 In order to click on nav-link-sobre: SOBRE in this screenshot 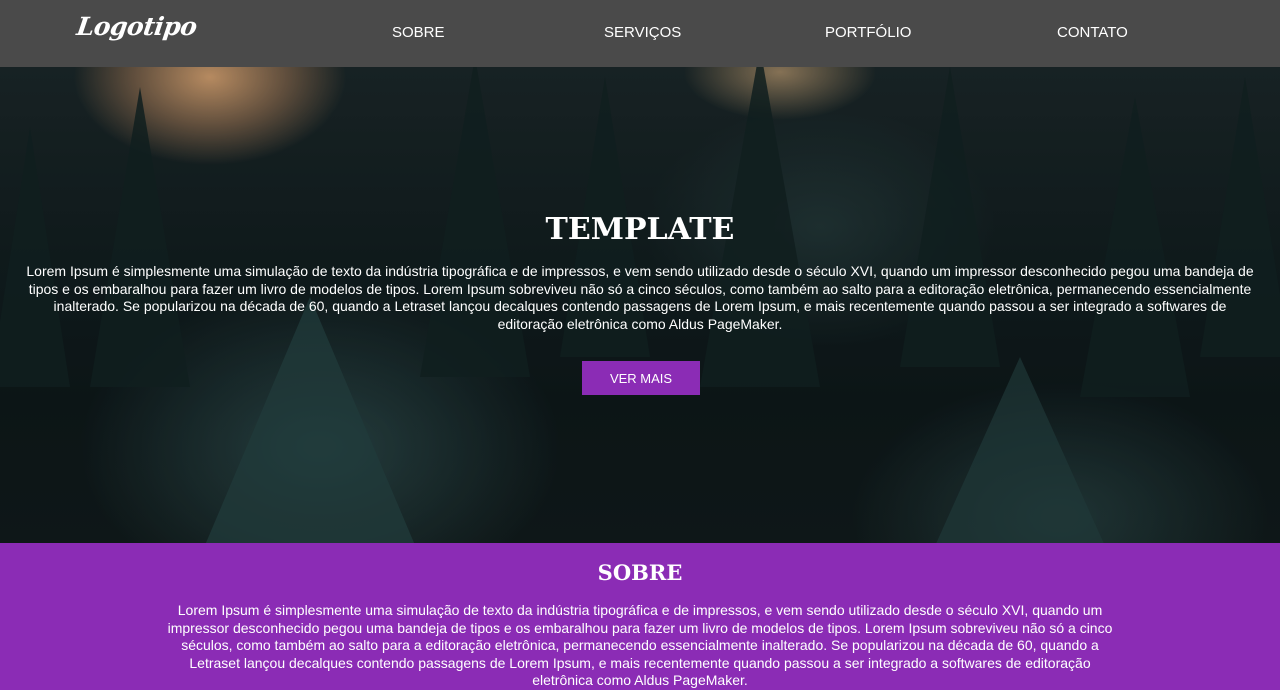, I will do `click(418, 32)`.